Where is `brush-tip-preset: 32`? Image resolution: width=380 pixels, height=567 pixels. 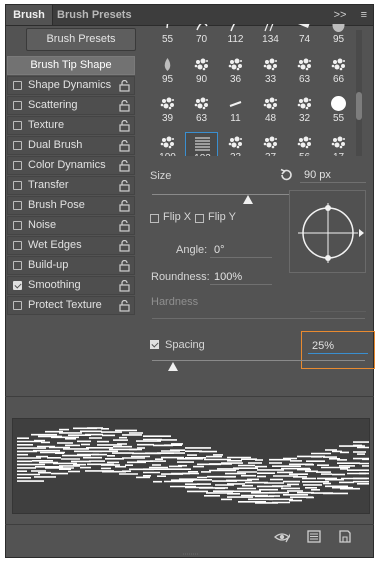 brush-tip-preset: 32 is located at coordinates (304, 109).